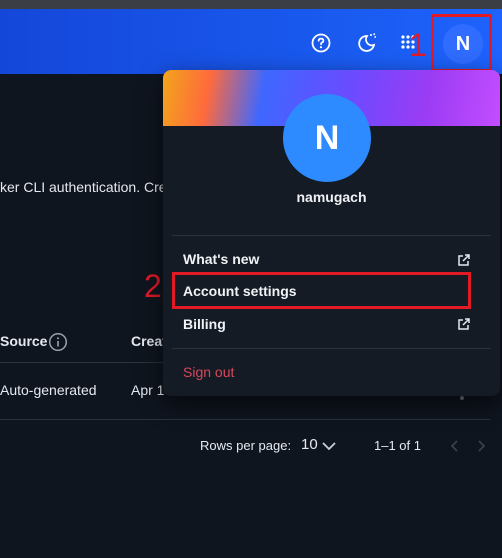 The width and height of the screenshot is (502, 558). Describe the element at coordinates (246, 445) in the screenshot. I see `rows-per-page-label: Rows per page:` at that location.